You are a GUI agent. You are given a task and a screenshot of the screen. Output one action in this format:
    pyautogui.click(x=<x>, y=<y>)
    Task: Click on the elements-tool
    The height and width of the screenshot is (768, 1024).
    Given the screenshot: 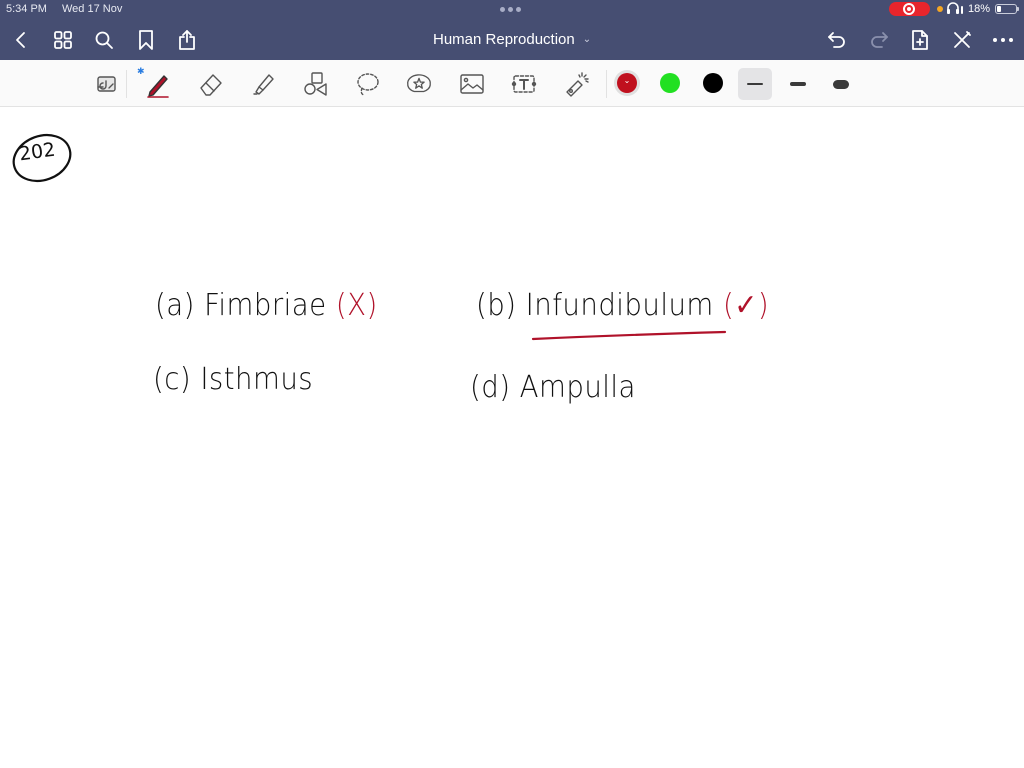 What is the action you would take?
    pyautogui.click(x=419, y=84)
    